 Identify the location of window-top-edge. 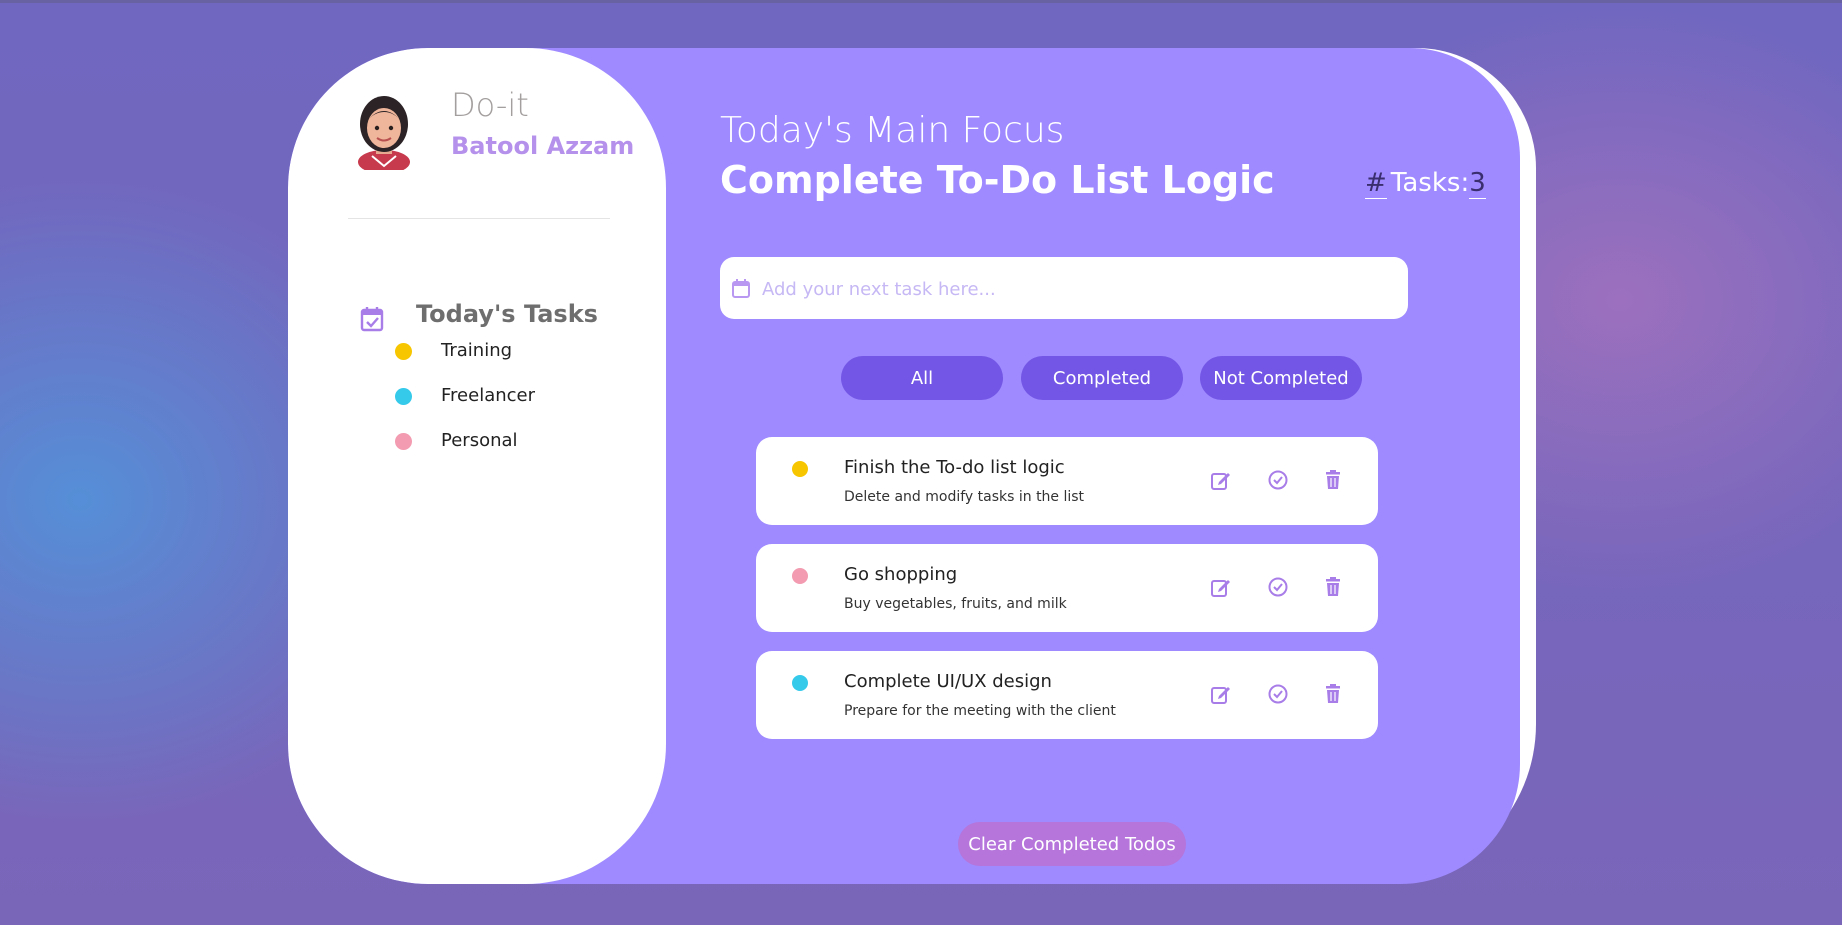
(921, 1).